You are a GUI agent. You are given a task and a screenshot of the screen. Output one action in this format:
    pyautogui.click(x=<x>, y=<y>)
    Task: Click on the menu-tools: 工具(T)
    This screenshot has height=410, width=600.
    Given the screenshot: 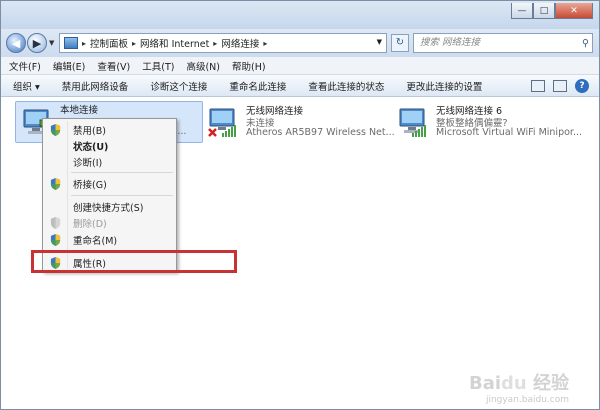 What is the action you would take?
    pyautogui.click(x=158, y=66)
    